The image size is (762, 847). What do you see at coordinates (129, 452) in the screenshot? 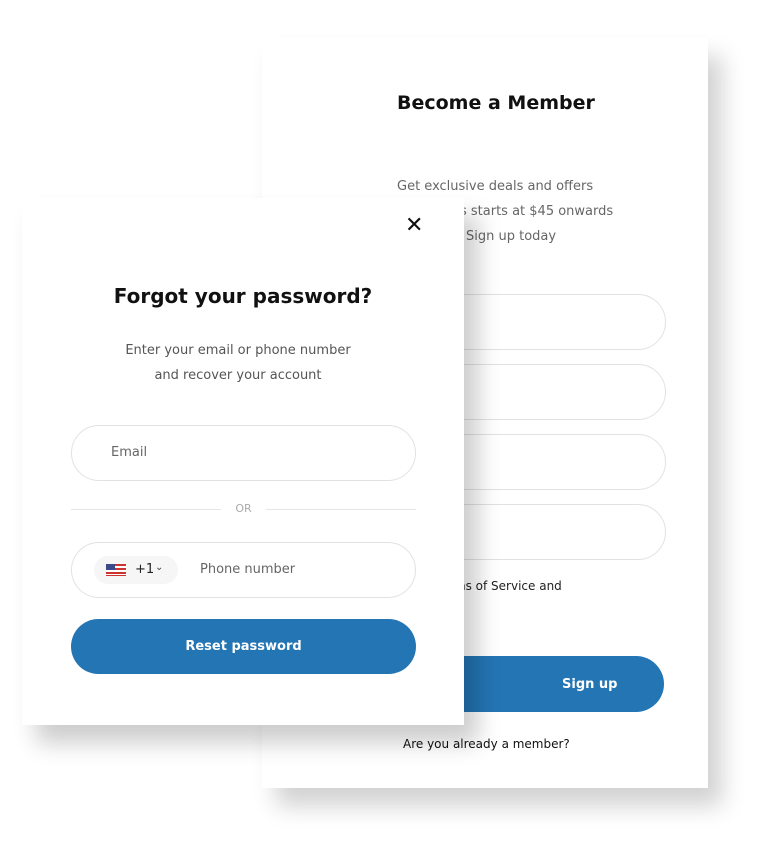
I see `email-placeholder: Email` at bounding box center [129, 452].